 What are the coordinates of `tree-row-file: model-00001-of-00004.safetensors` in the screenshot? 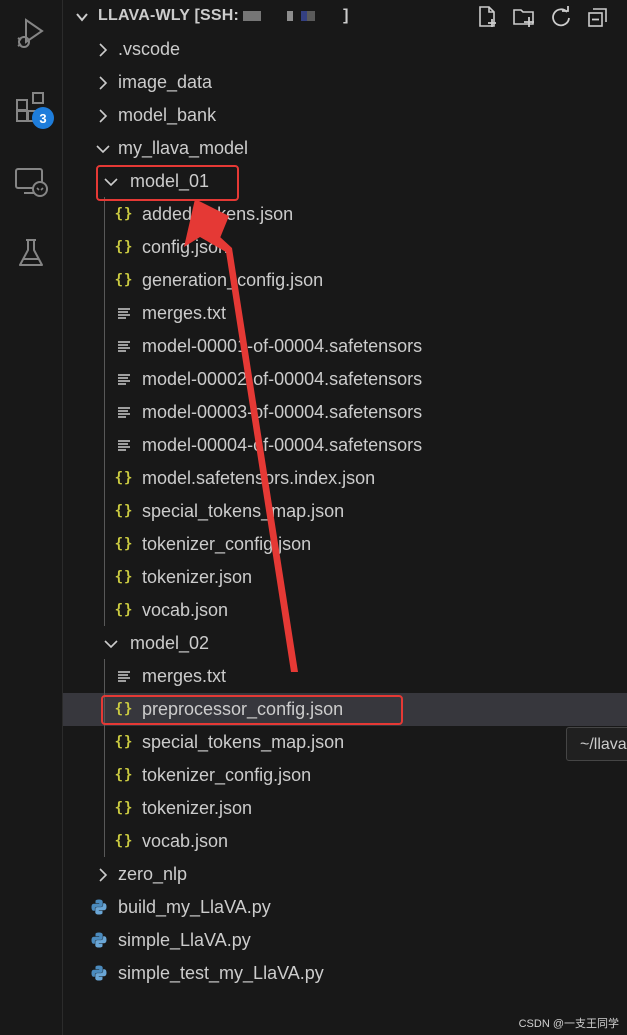 It's located at (345, 346).